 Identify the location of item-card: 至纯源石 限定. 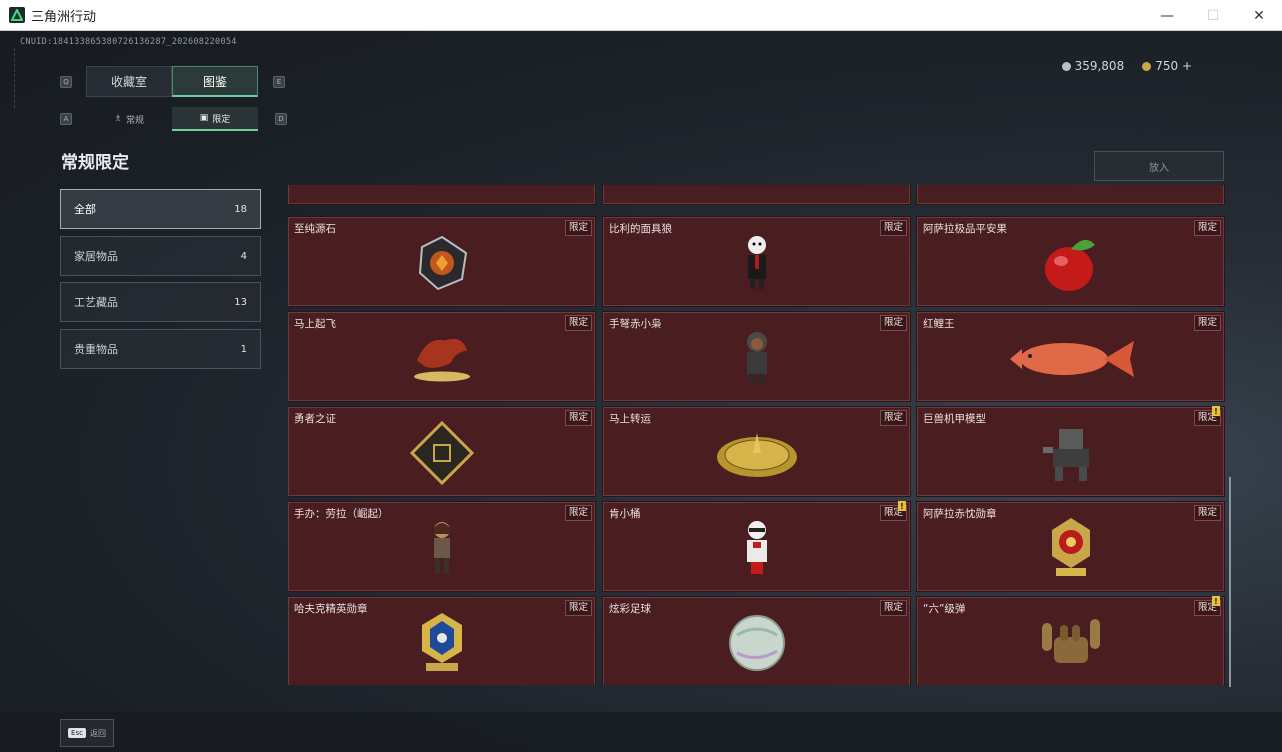
(442, 261).